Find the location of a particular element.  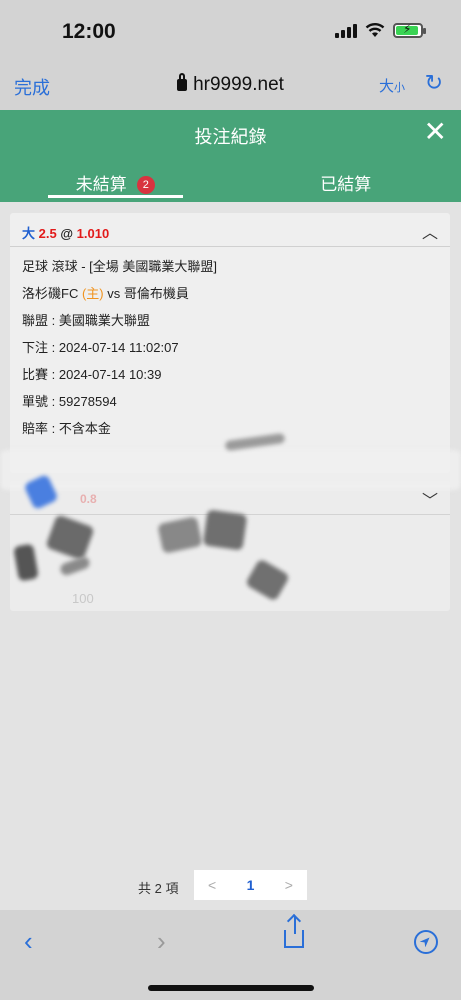

status-icons: ⚡ is located at coordinates (380, 30).